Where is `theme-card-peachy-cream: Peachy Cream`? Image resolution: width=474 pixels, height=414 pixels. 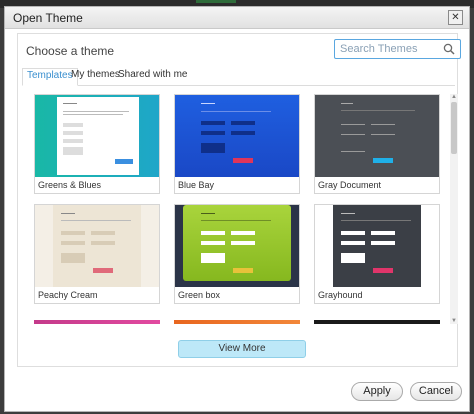 theme-card-peachy-cream: Peachy Cream is located at coordinates (97, 254).